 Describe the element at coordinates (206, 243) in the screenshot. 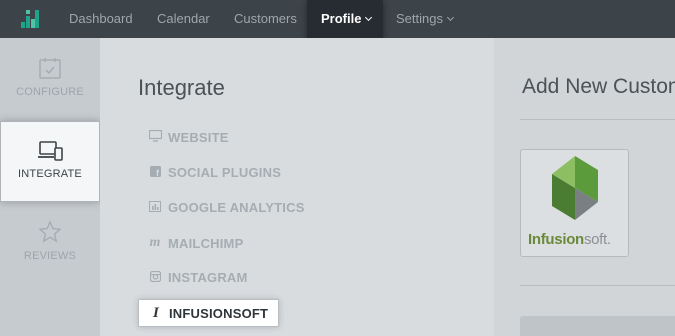

I see `menu-item-label: MAILCHIMP` at that location.